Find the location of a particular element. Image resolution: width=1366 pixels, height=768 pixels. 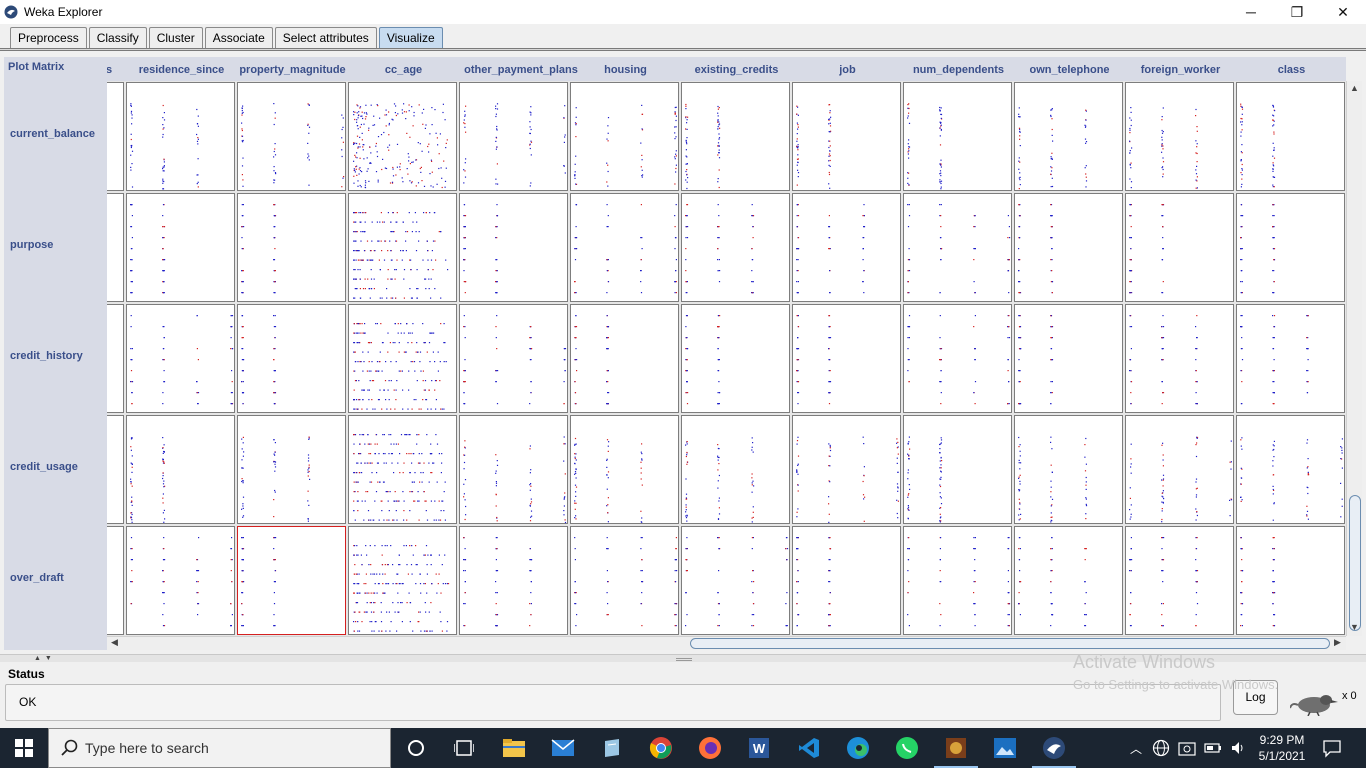

edge-icon is located at coordinates (858, 748).